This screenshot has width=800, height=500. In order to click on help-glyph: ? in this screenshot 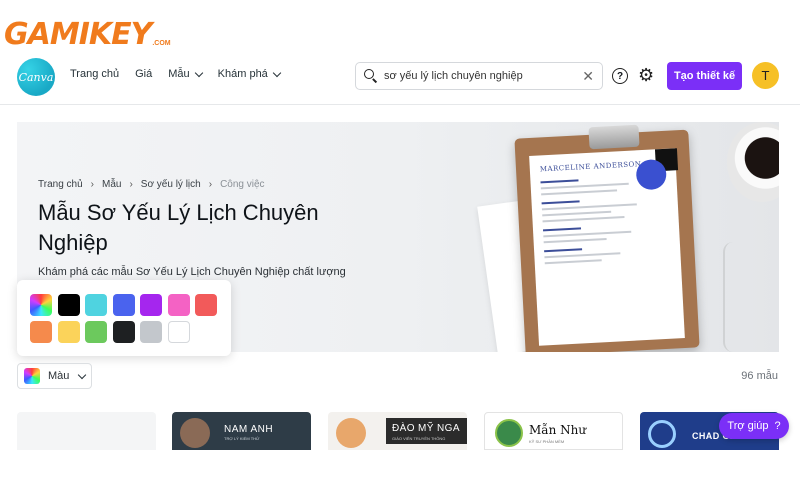, I will do `click(620, 76)`.